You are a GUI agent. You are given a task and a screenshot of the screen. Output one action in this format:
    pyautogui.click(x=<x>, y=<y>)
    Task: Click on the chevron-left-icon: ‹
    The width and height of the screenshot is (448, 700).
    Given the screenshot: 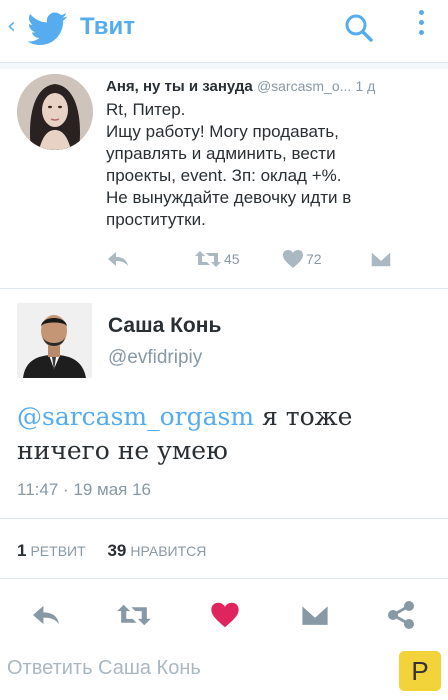 What is the action you would take?
    pyautogui.click(x=11, y=26)
    